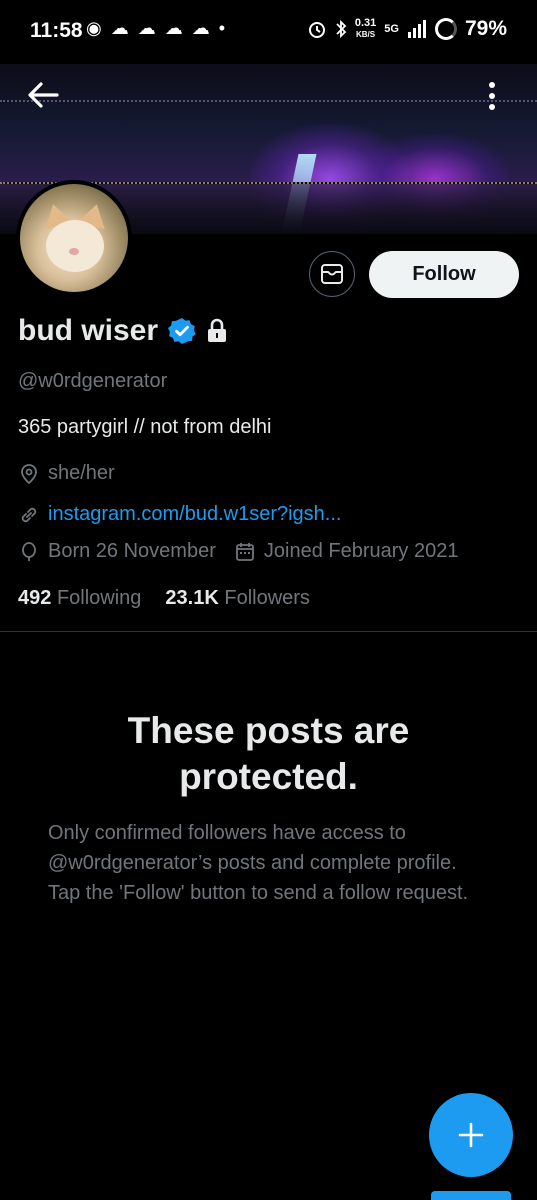 This screenshot has height=1200, width=537. Describe the element at coordinates (93, 381) in the screenshot. I see `handle: @w0rdgenerator` at that location.